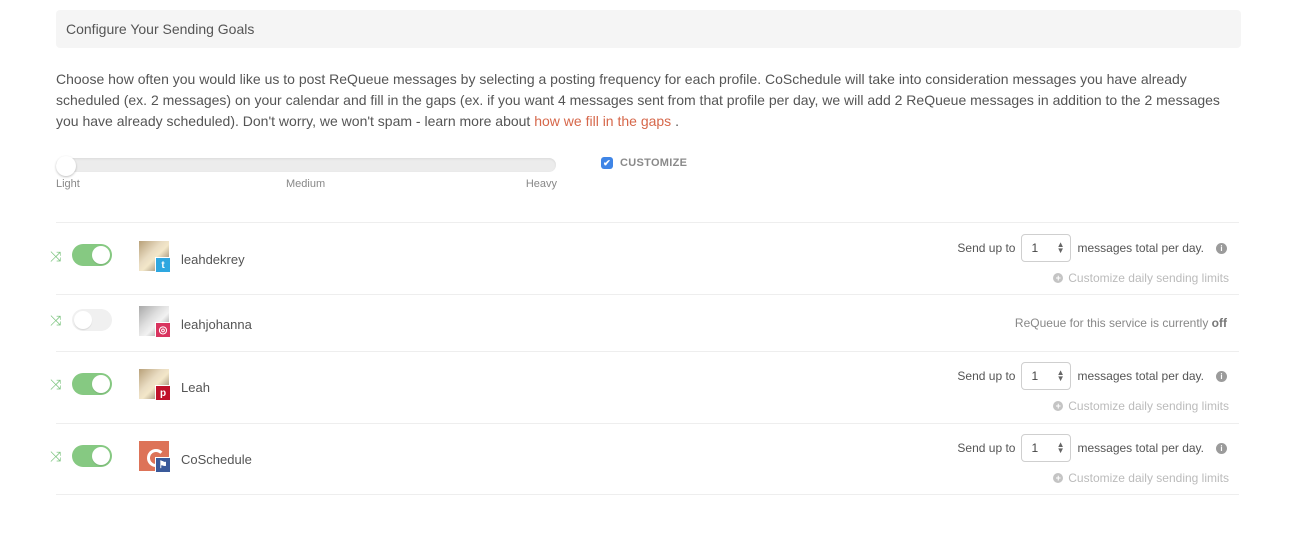 The image size is (1305, 558). What do you see at coordinates (216, 324) in the screenshot?
I see `profile-name: leahjohanna` at bounding box center [216, 324].